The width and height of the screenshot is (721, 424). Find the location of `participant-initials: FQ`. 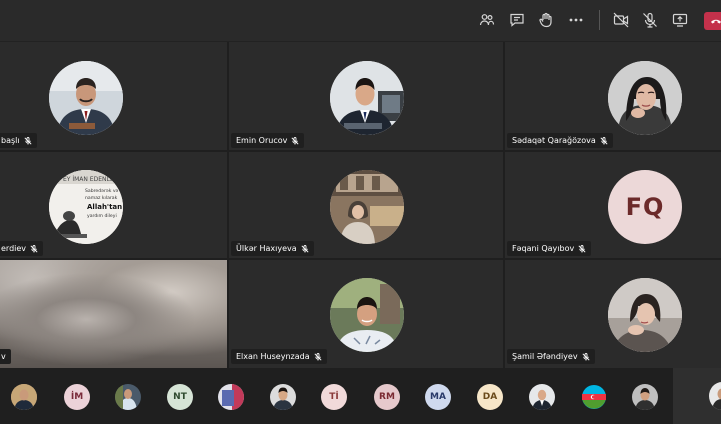

participant-initials: FQ is located at coordinates (645, 207).